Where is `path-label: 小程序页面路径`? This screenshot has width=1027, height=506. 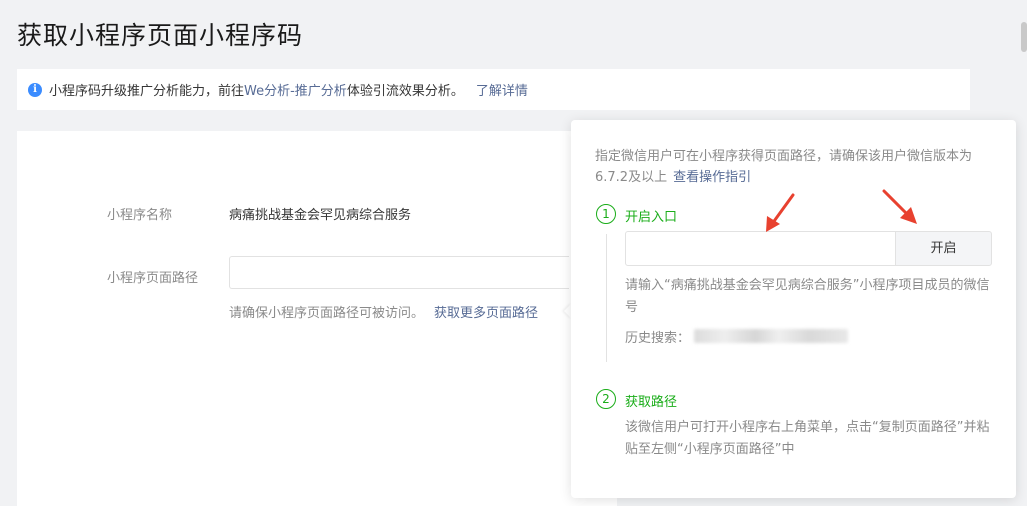 path-label: 小程序页面路径 is located at coordinates (153, 278).